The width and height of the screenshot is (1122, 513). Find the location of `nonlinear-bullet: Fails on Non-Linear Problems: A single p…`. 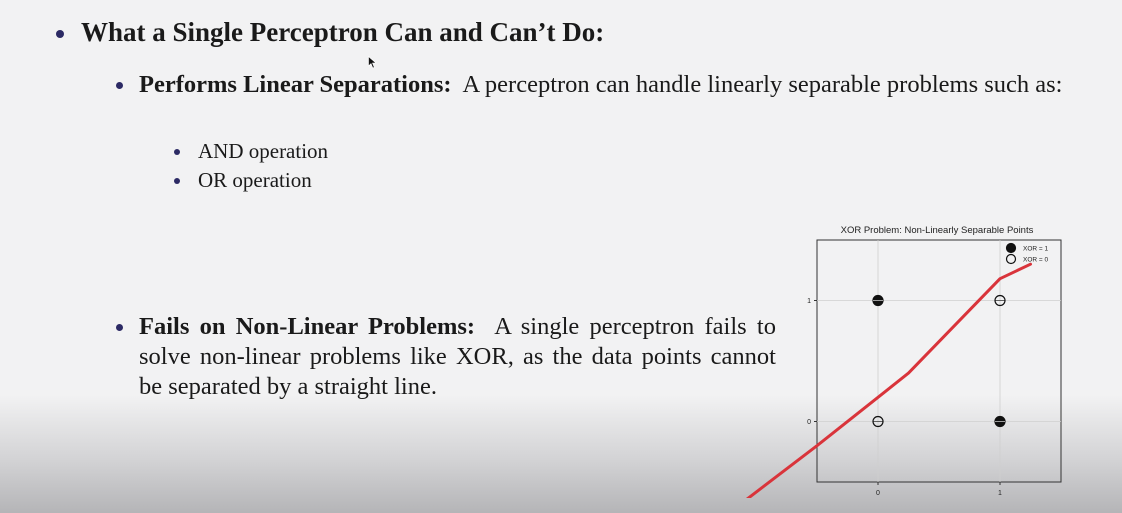

nonlinear-bullet: Fails on Non-Linear Problems: A single p… is located at coordinates (446, 357).